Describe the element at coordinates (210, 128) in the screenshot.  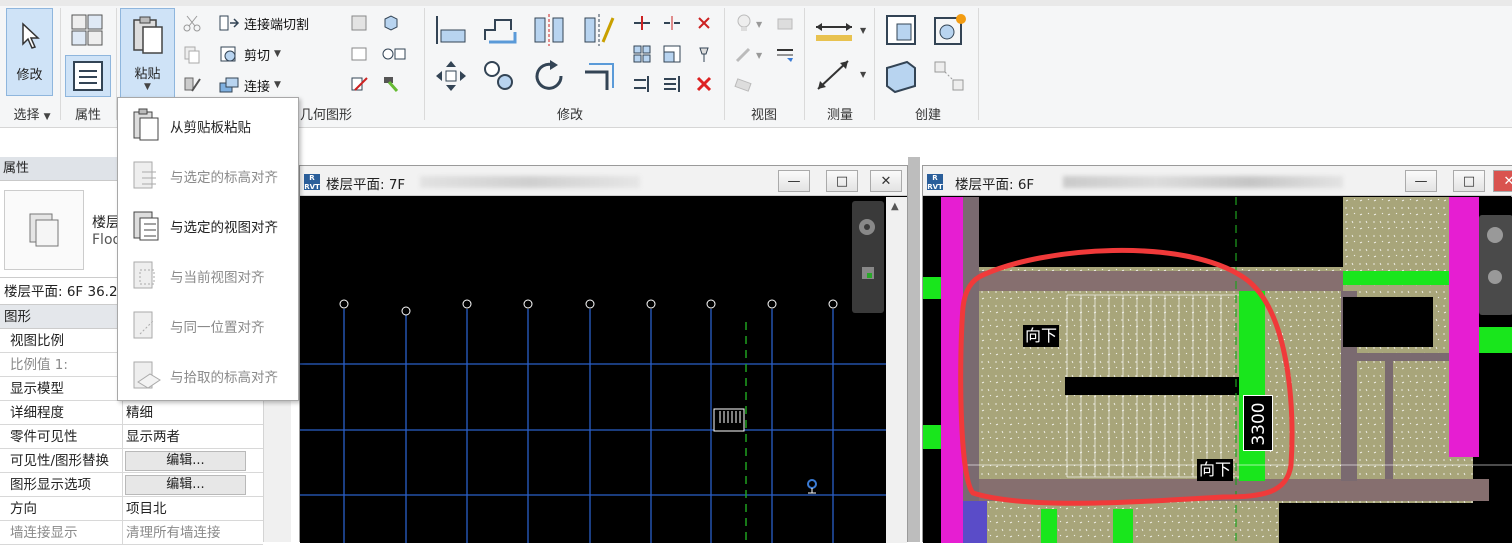
I see `menu-item-label: 从剪贴板粘贴` at that location.